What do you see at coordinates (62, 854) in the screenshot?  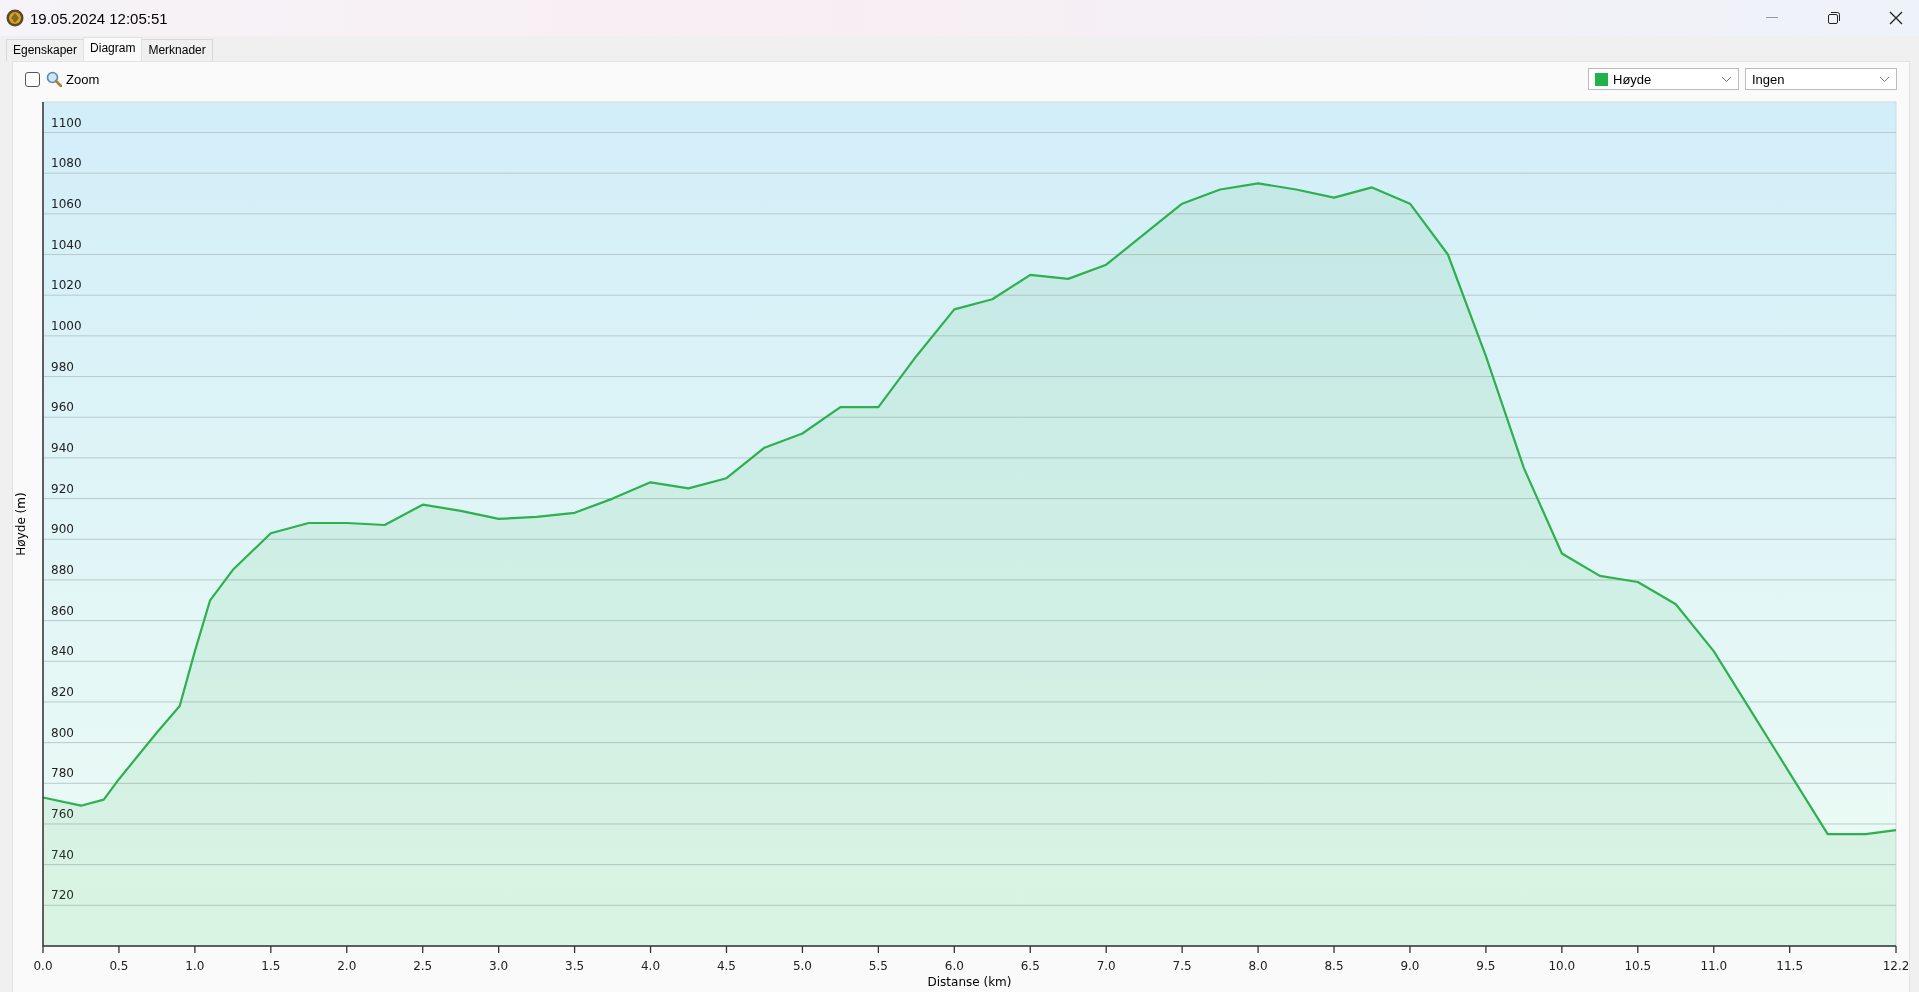 I see `y-tick-label: 740` at bounding box center [62, 854].